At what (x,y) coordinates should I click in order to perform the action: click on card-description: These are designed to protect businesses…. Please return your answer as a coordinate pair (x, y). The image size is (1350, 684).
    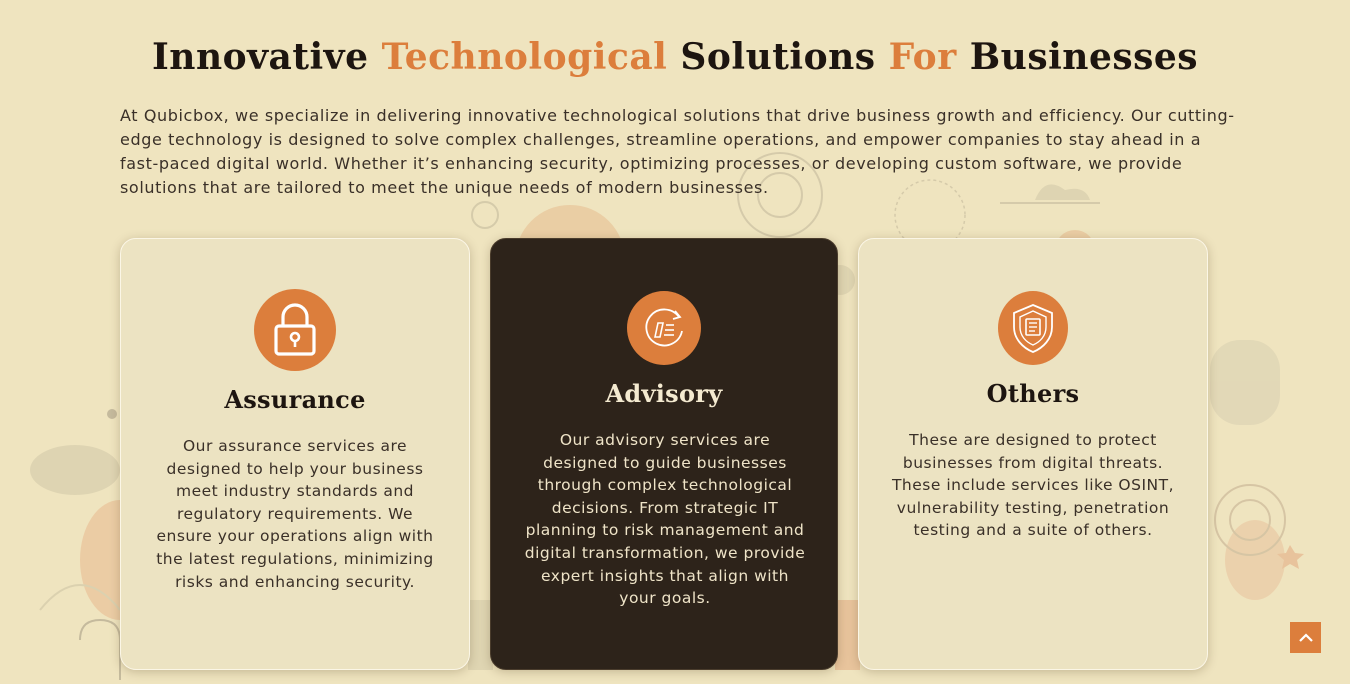
    Looking at the image, I should click on (1033, 485).